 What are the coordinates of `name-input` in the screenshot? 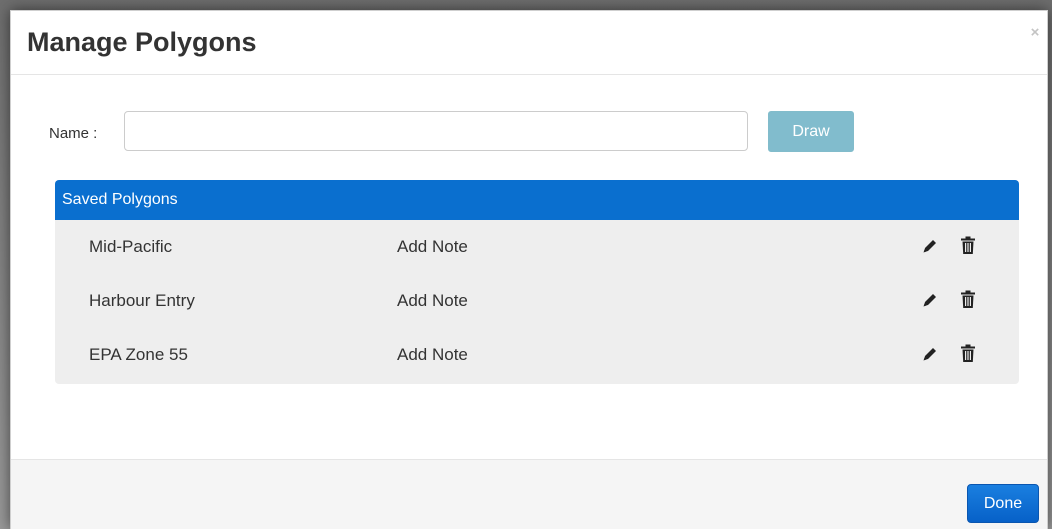 It's located at (436, 131).